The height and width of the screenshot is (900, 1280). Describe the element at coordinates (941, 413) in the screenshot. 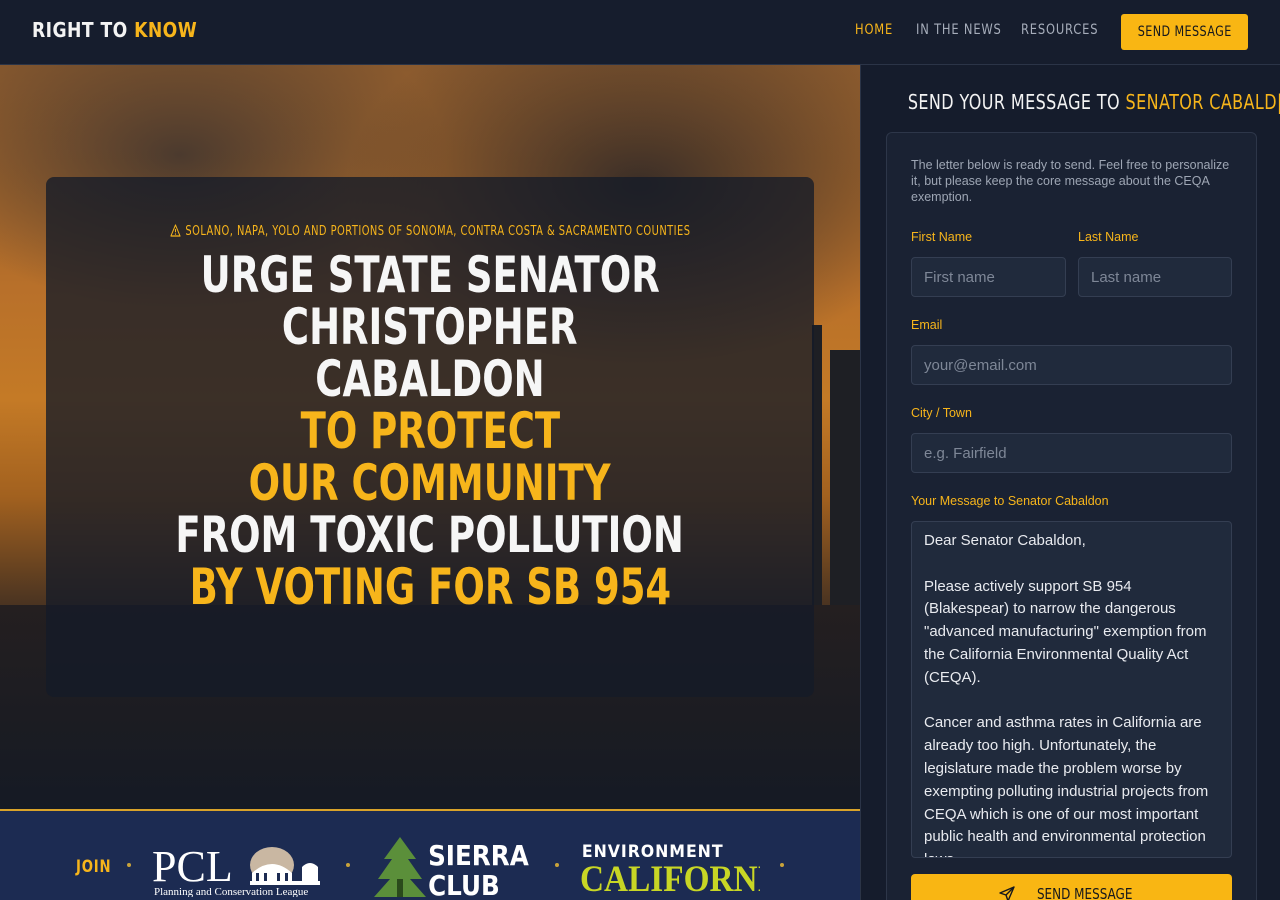

I see `city-label: City / Town` at that location.